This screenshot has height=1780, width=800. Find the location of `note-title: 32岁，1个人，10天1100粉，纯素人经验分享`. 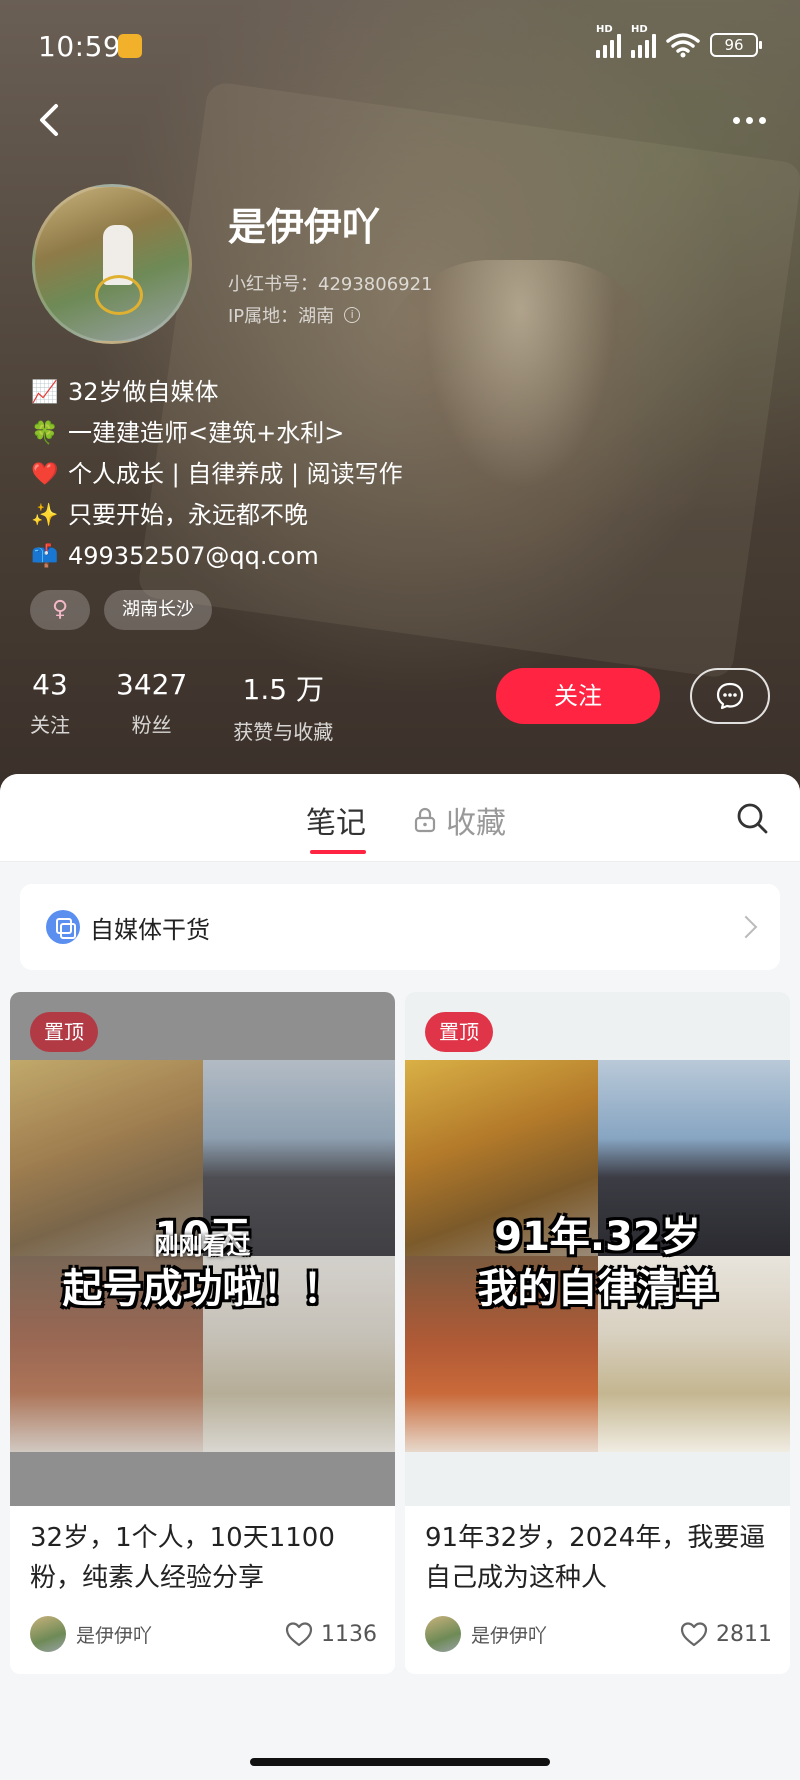

note-title: 32岁，1个人，10天1100粉，纯素人经验分享 is located at coordinates (202, 1556).